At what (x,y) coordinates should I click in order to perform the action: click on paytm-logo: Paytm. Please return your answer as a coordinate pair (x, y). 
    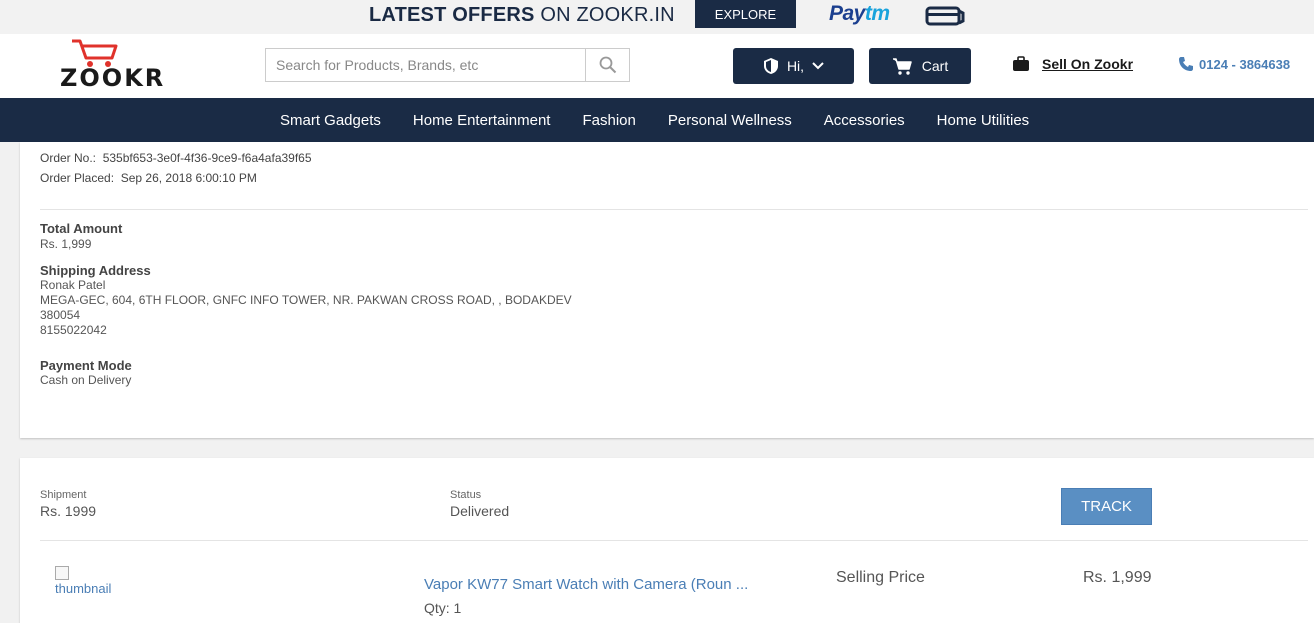
    Looking at the image, I should click on (859, 14).